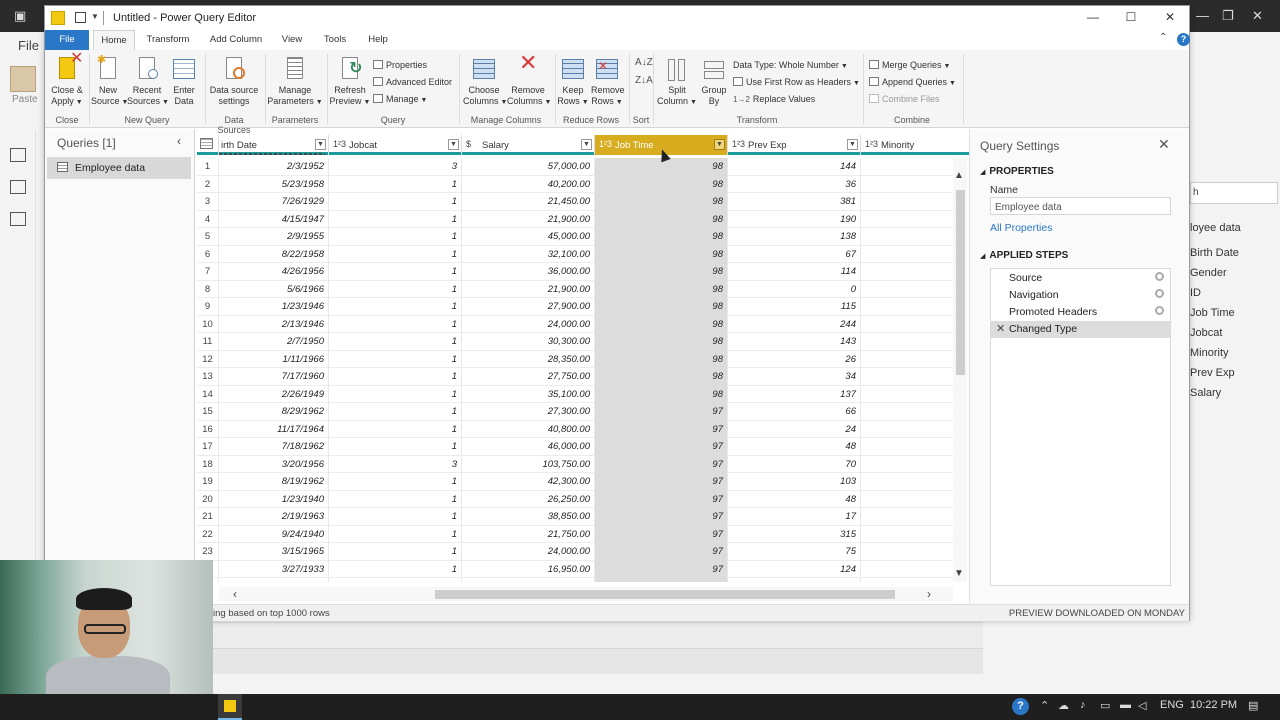 Image resolution: width=1280 pixels, height=720 pixels. I want to click on save-icon, so click(80, 17).